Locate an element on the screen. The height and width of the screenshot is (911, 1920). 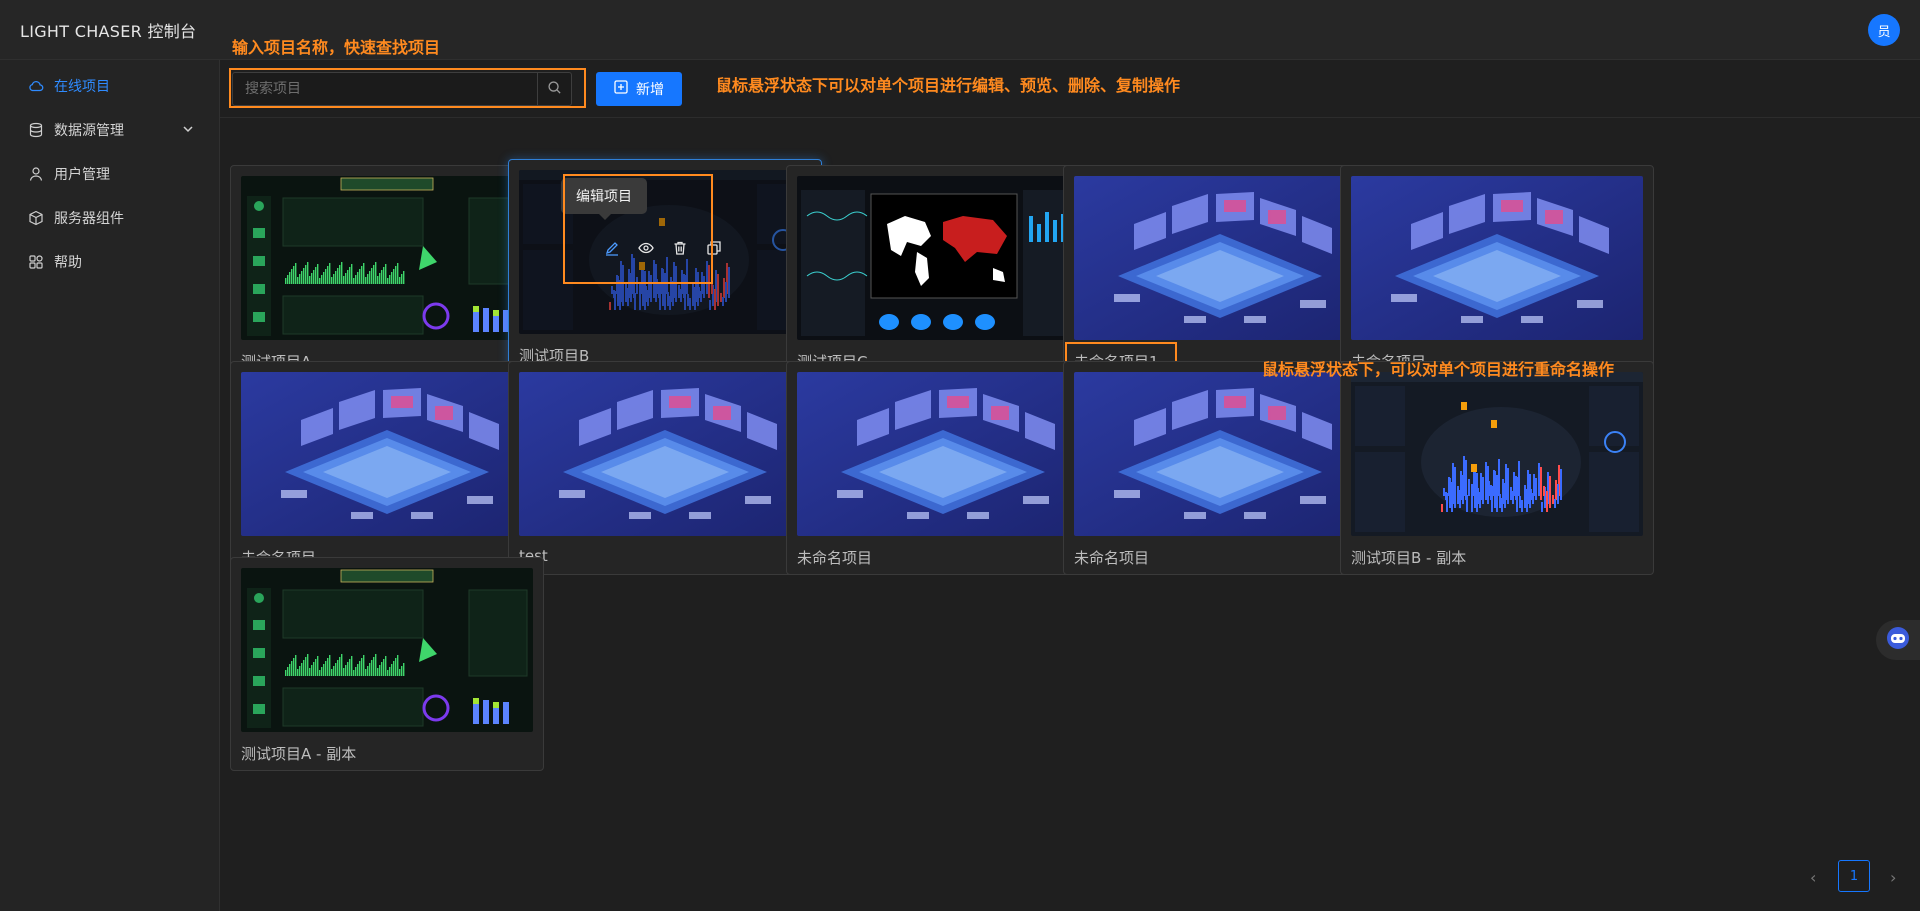
page-1-button: 1 is located at coordinates (1854, 876).